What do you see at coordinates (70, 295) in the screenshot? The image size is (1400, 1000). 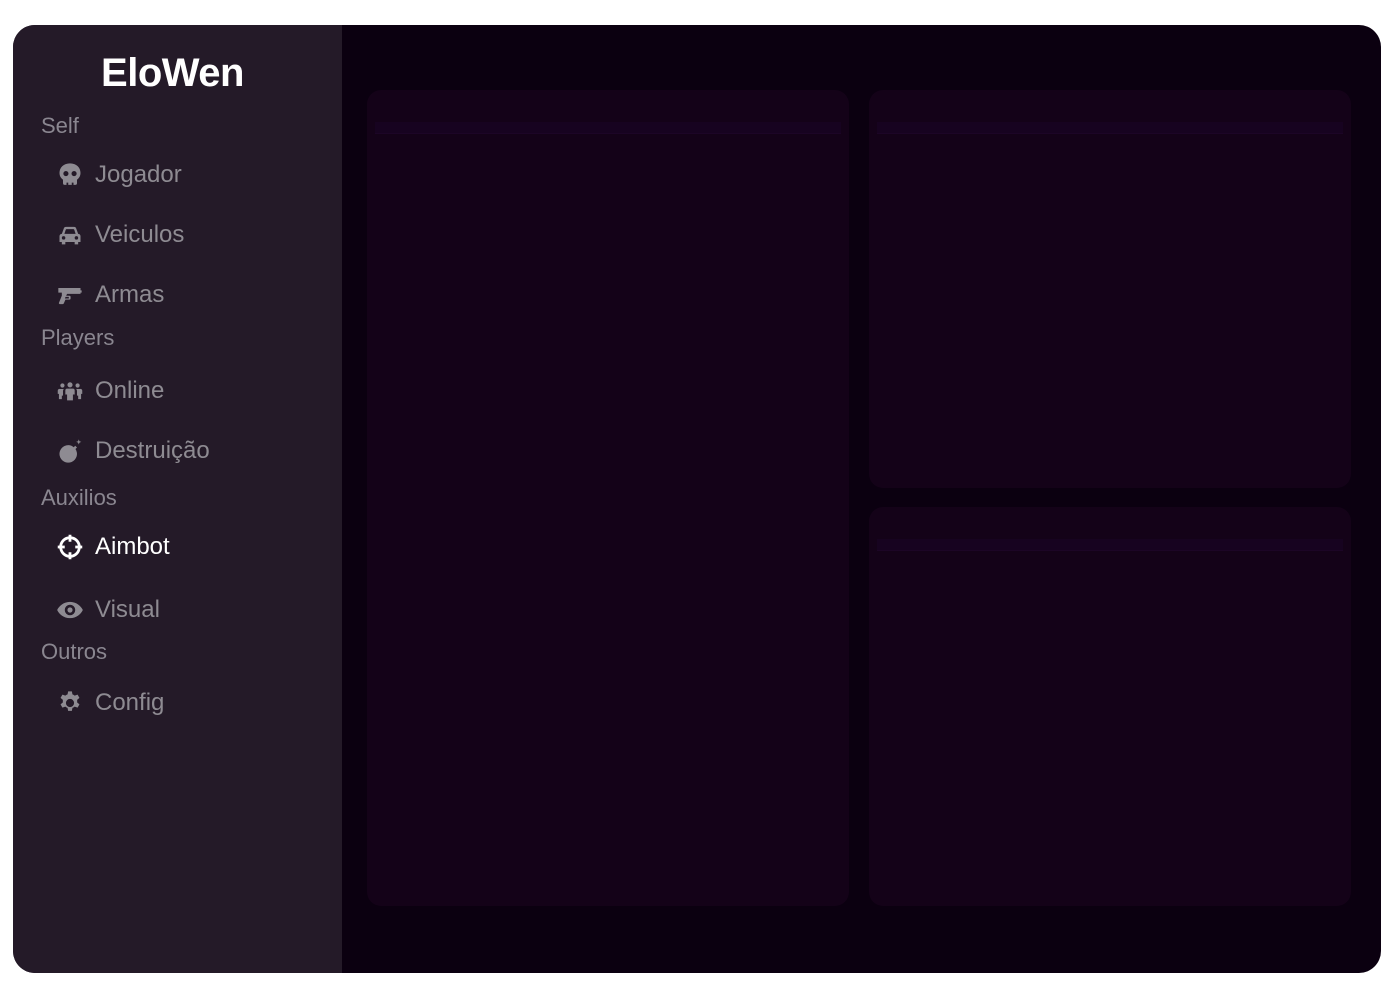 I see `gun-icon` at bounding box center [70, 295].